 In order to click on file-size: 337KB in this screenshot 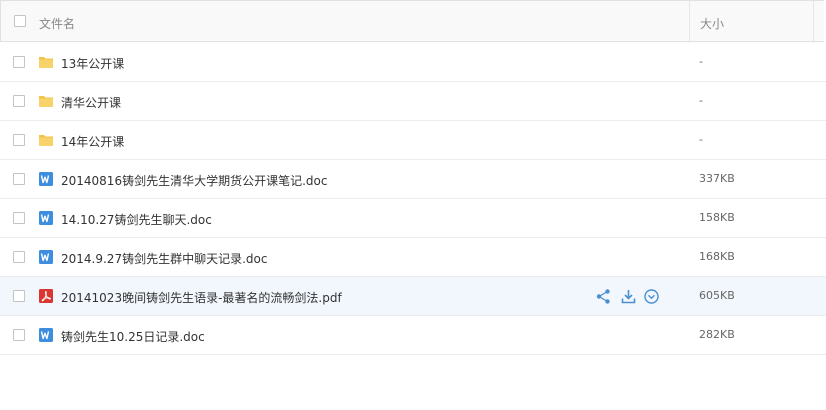, I will do `click(717, 178)`.